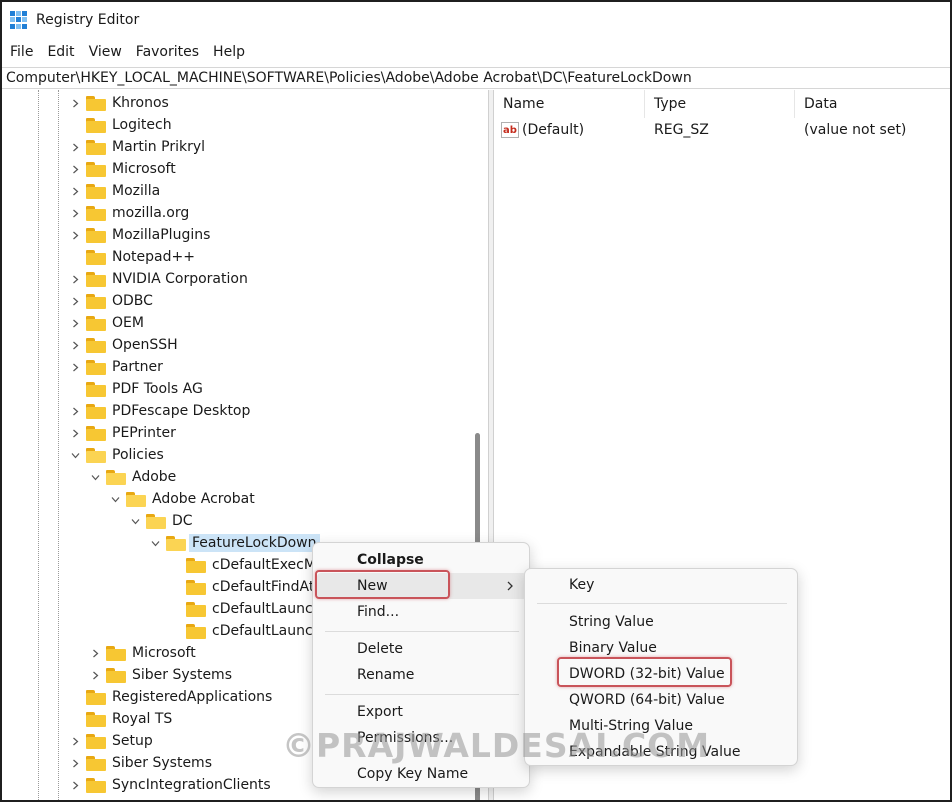 This screenshot has width=952, height=802. I want to click on title-bar: Registry Editor, so click(476, 20).